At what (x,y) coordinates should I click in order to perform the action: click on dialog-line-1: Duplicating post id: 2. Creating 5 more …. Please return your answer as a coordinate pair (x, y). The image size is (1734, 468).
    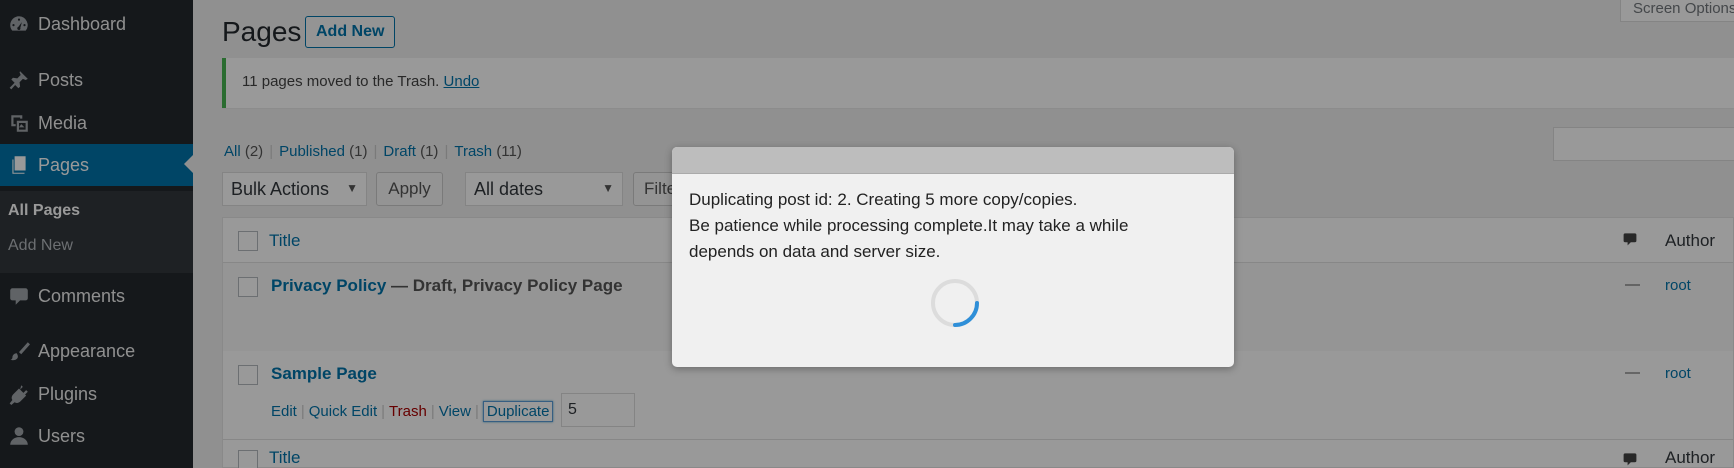
    Looking at the image, I should click on (883, 199).